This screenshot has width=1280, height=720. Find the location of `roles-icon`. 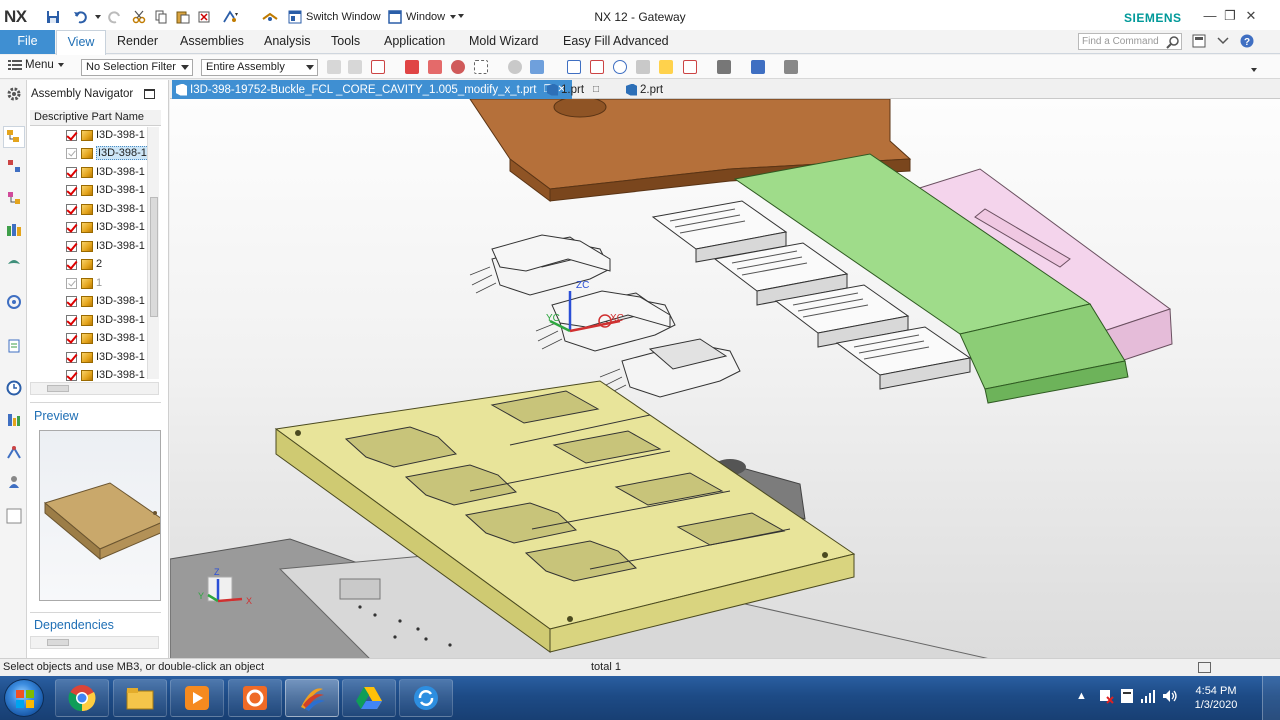

roles-icon is located at coordinates (14, 482).